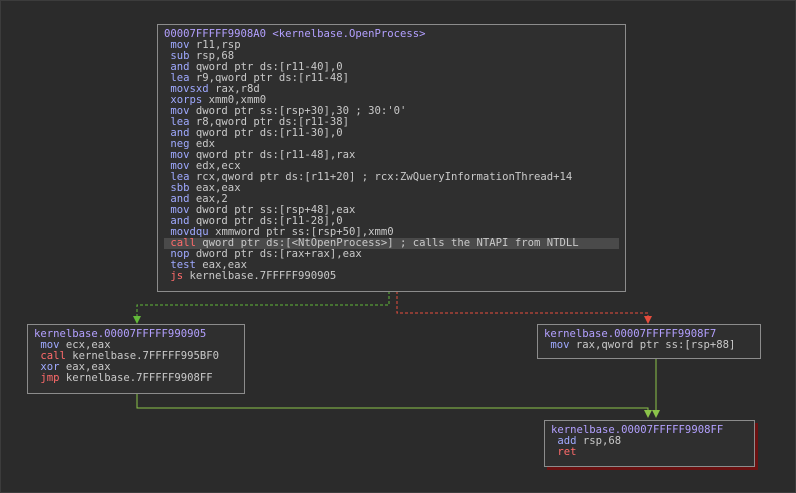 This screenshot has height=493, width=796. Describe the element at coordinates (139, 378) in the screenshot. I see `instruction-operands: kernelbase.7FFFFF9908FF` at that location.